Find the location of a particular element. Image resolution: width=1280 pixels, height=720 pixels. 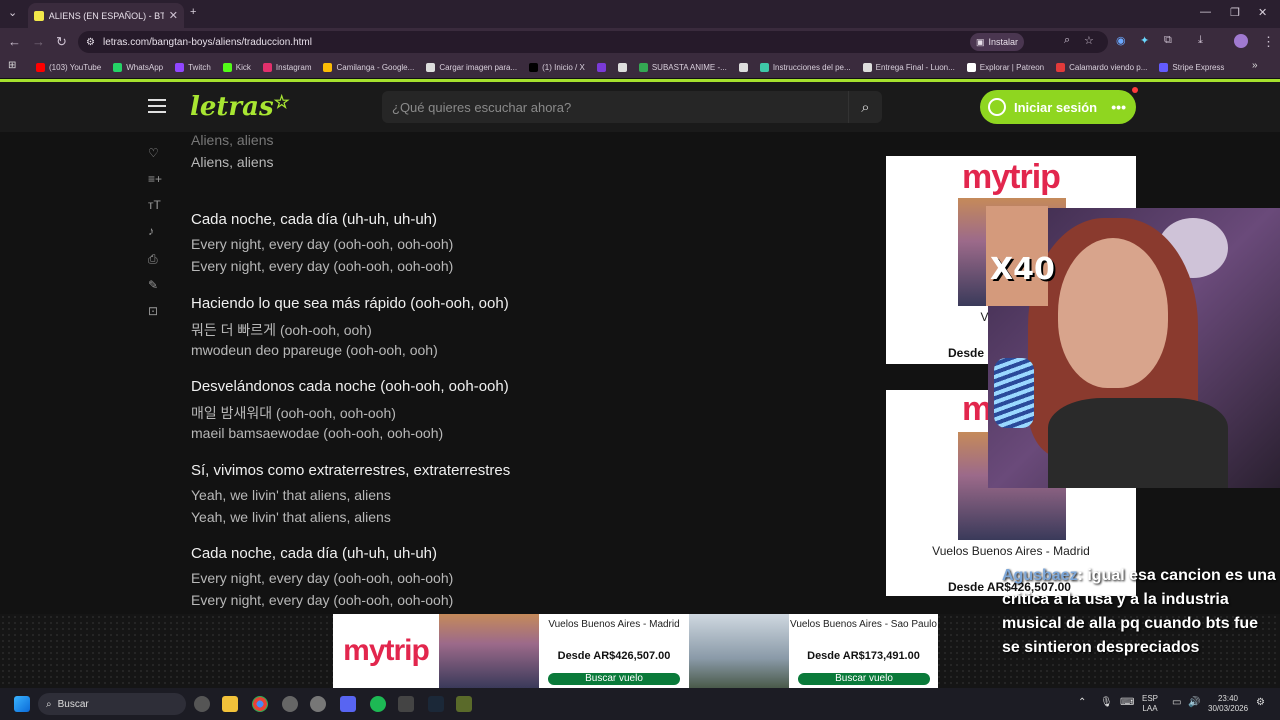

extension-icon: ◉ is located at coordinates (1121, 40).